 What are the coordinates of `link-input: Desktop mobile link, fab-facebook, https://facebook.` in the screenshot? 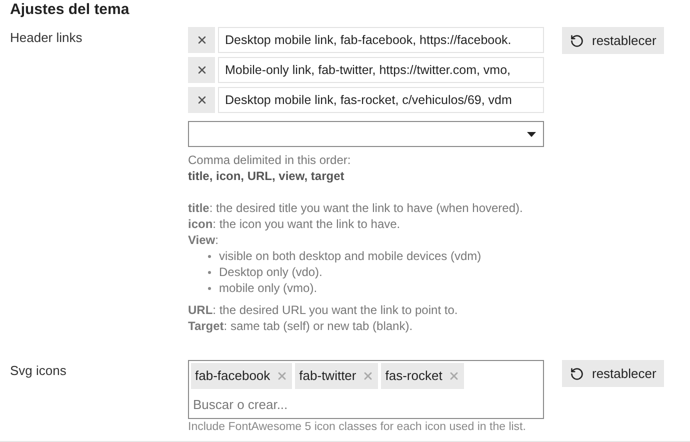 It's located at (381, 40).